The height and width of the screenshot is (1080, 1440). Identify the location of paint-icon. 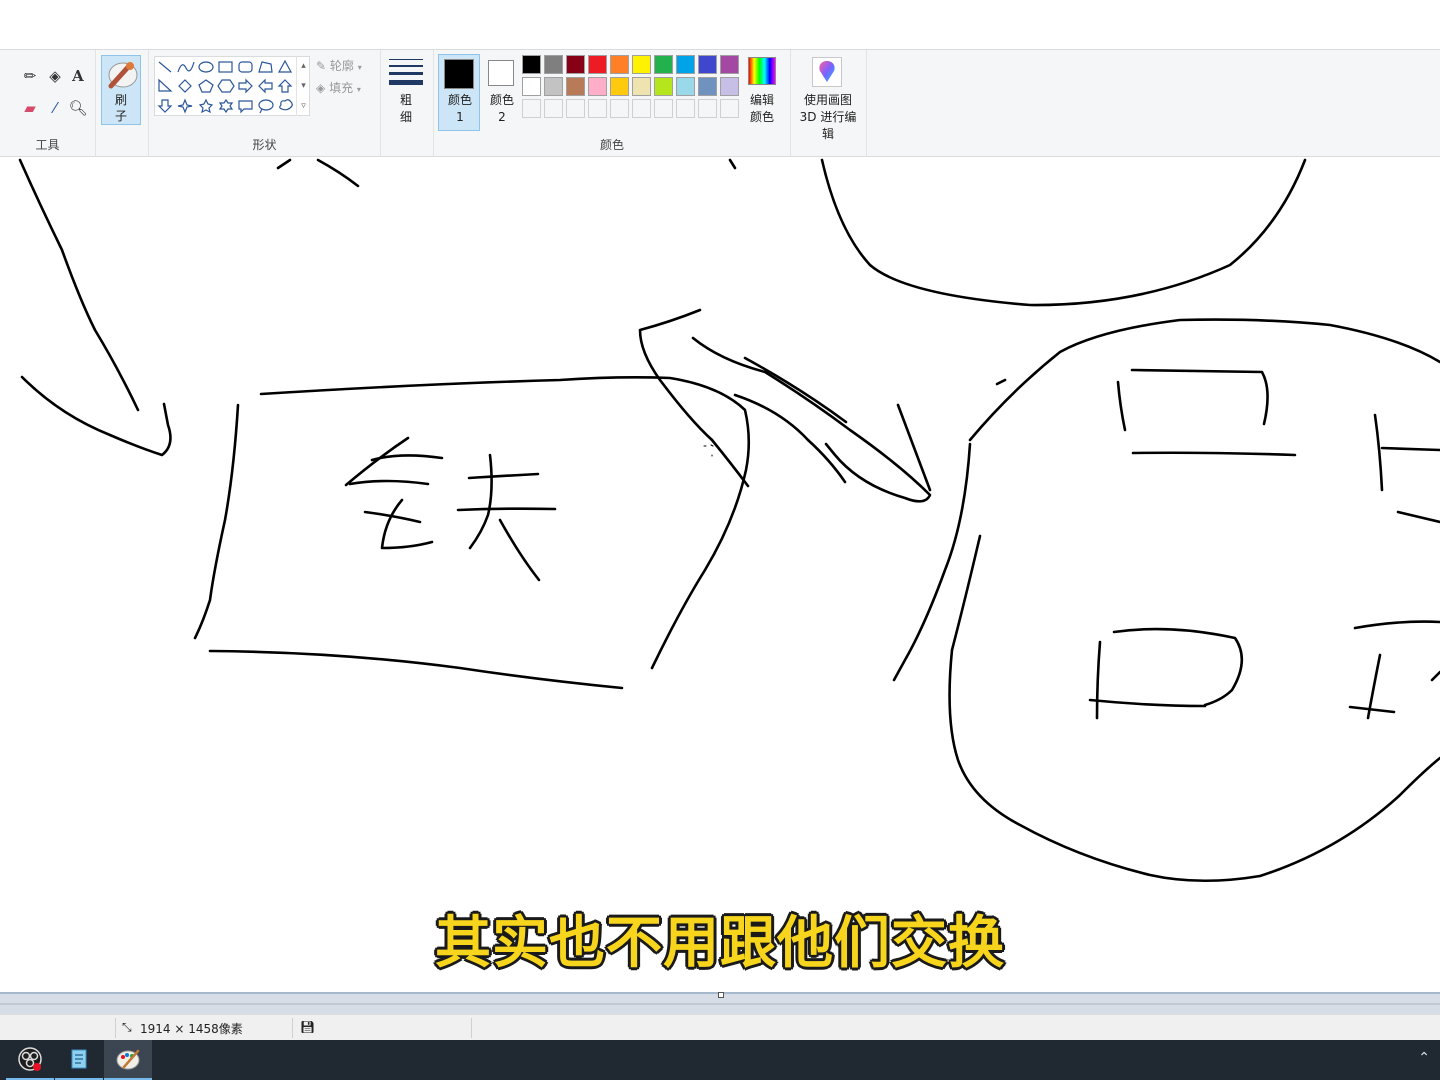
(128, 1059).